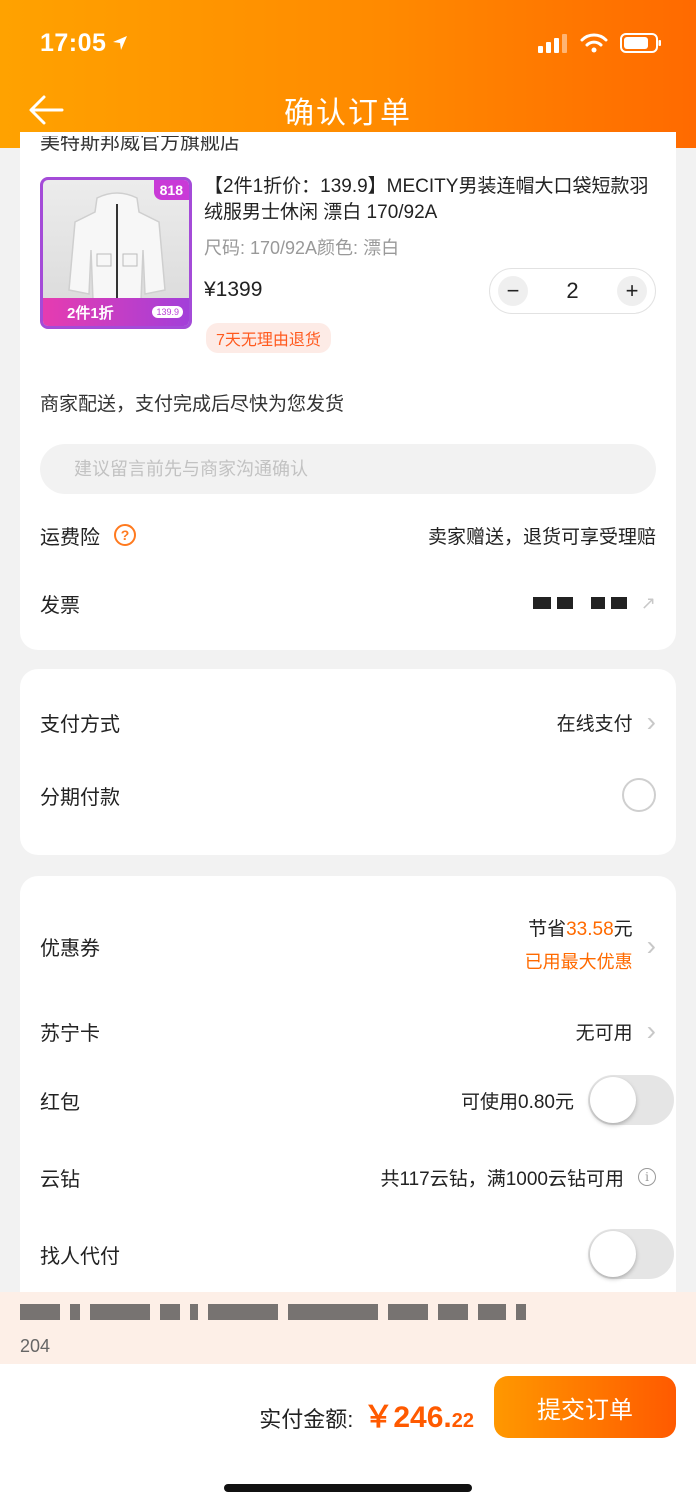  What do you see at coordinates (348, 1488) in the screenshot?
I see `home-indicator` at bounding box center [348, 1488].